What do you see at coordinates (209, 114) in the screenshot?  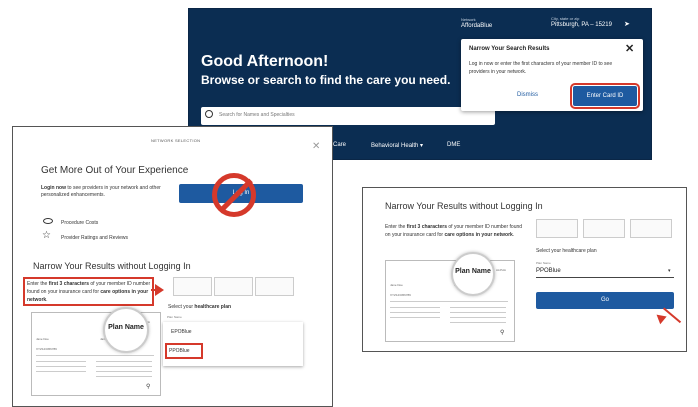 I see `search-icon` at bounding box center [209, 114].